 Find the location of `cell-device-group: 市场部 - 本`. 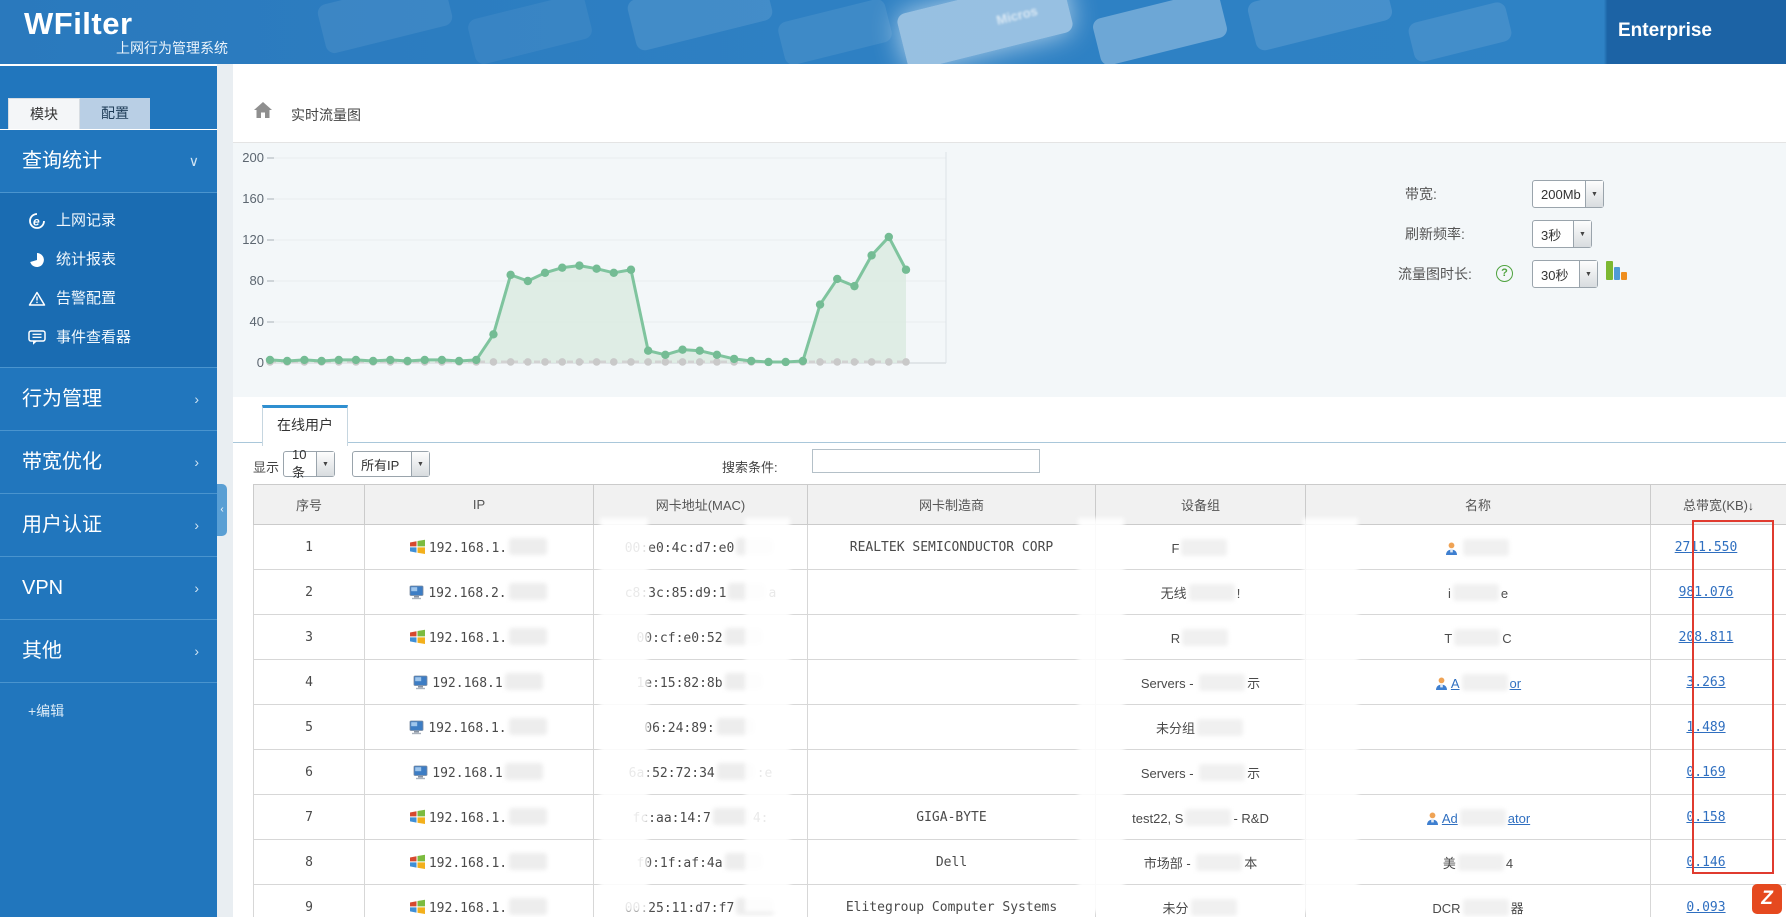

cell-device-group: 市场部 - 本 is located at coordinates (1200, 862).